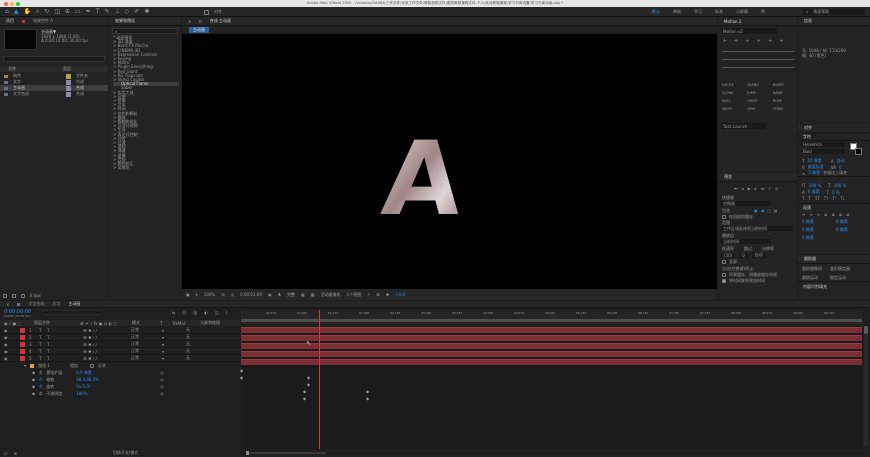  Describe the element at coordinates (67, 69) in the screenshot. I see `col-type: 类型` at that location.